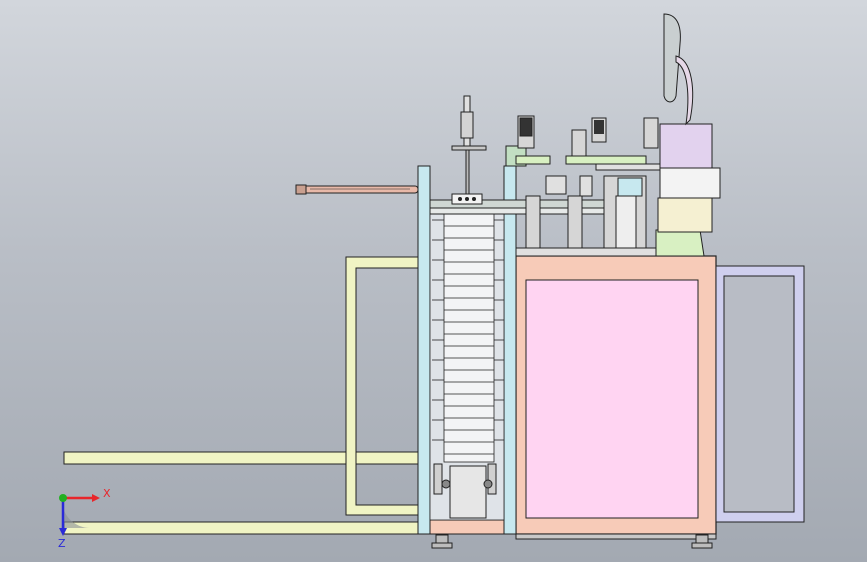  I want to click on mid-cylinder-b-cap, so click(599, 127).